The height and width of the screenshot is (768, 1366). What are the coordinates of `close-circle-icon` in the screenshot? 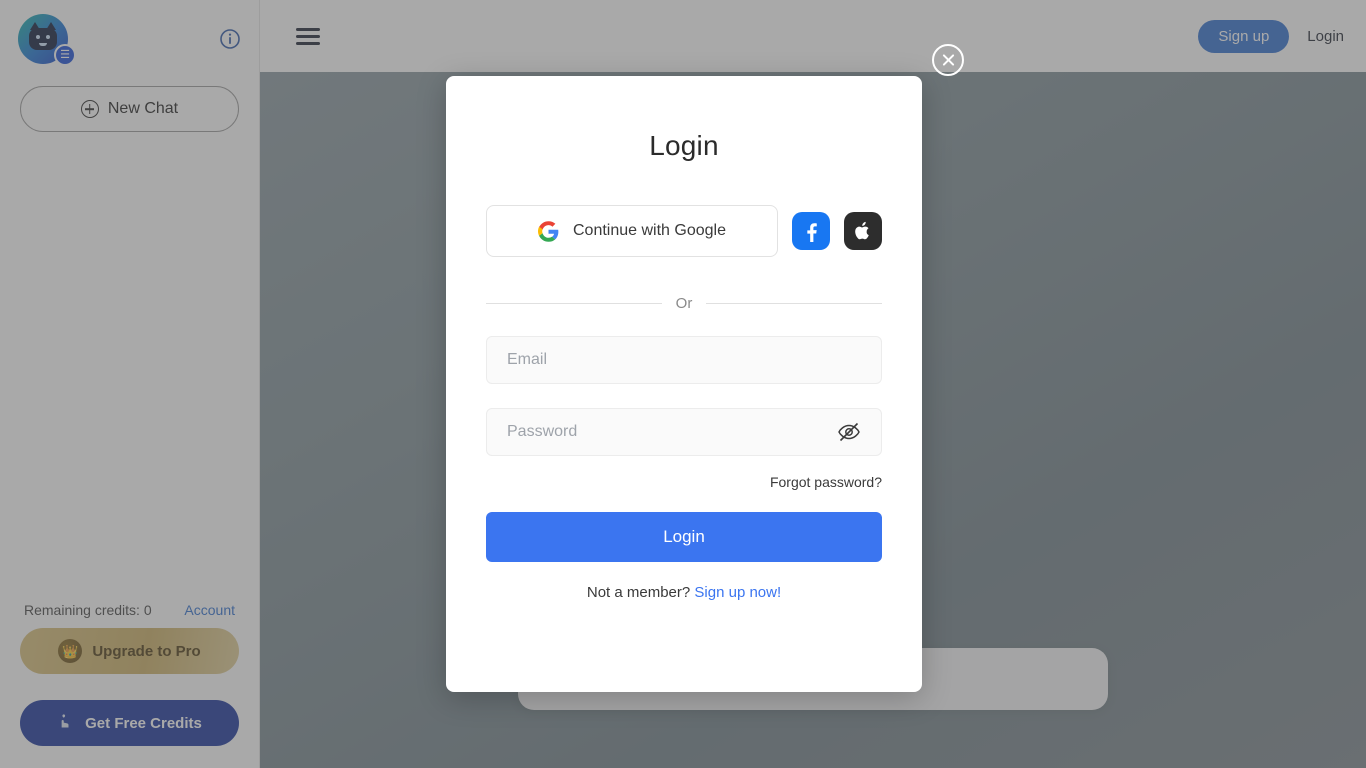 It's located at (948, 60).